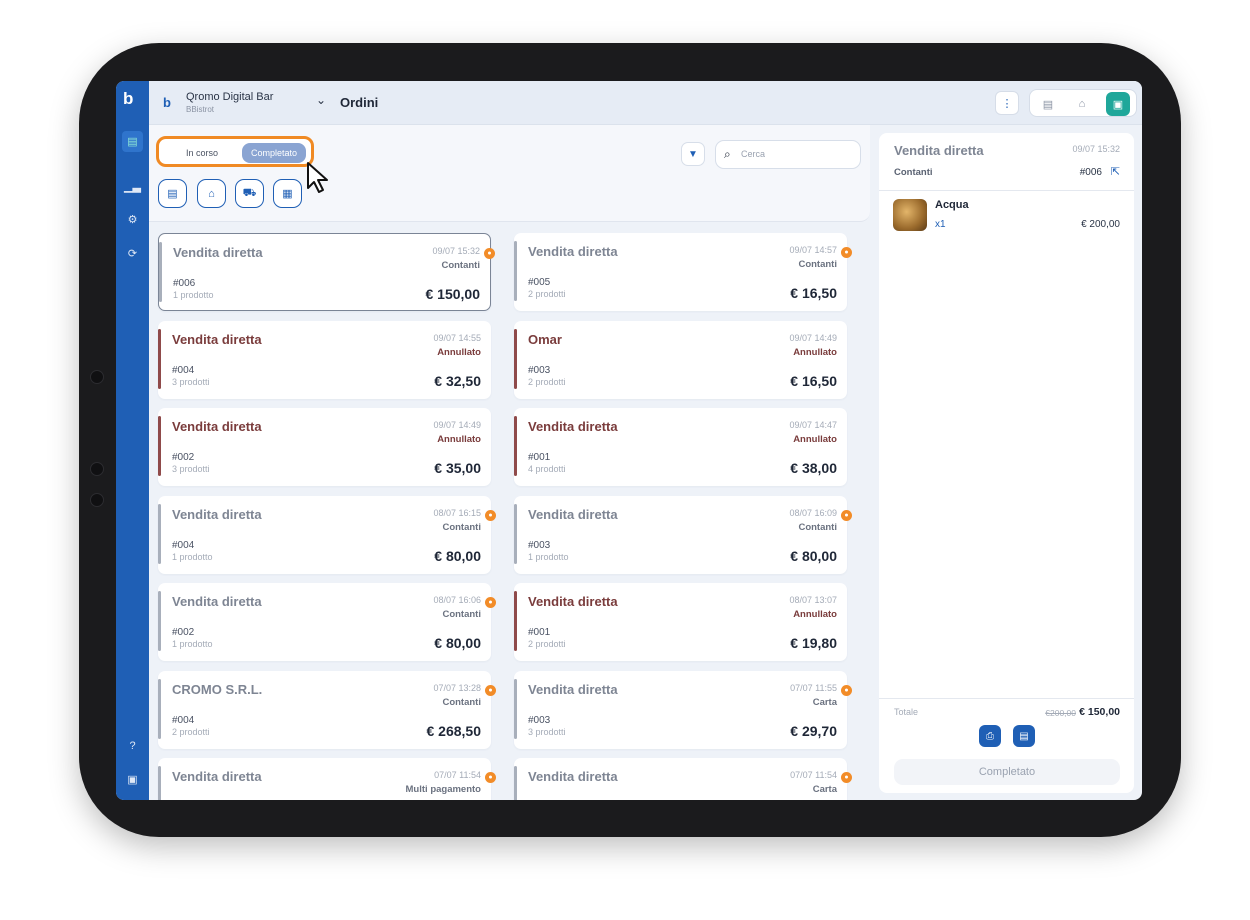 This screenshot has height=920, width=1250. Describe the element at coordinates (274, 153) in the screenshot. I see `tab-completed: Completato` at that location.